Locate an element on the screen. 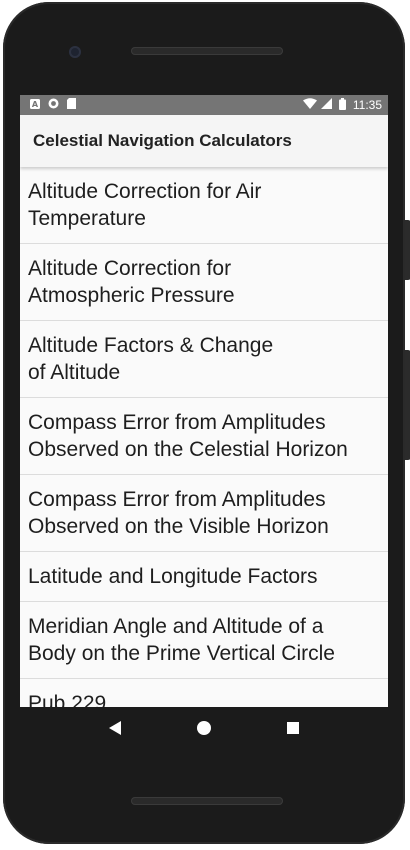  back-icon is located at coordinates (115, 730).